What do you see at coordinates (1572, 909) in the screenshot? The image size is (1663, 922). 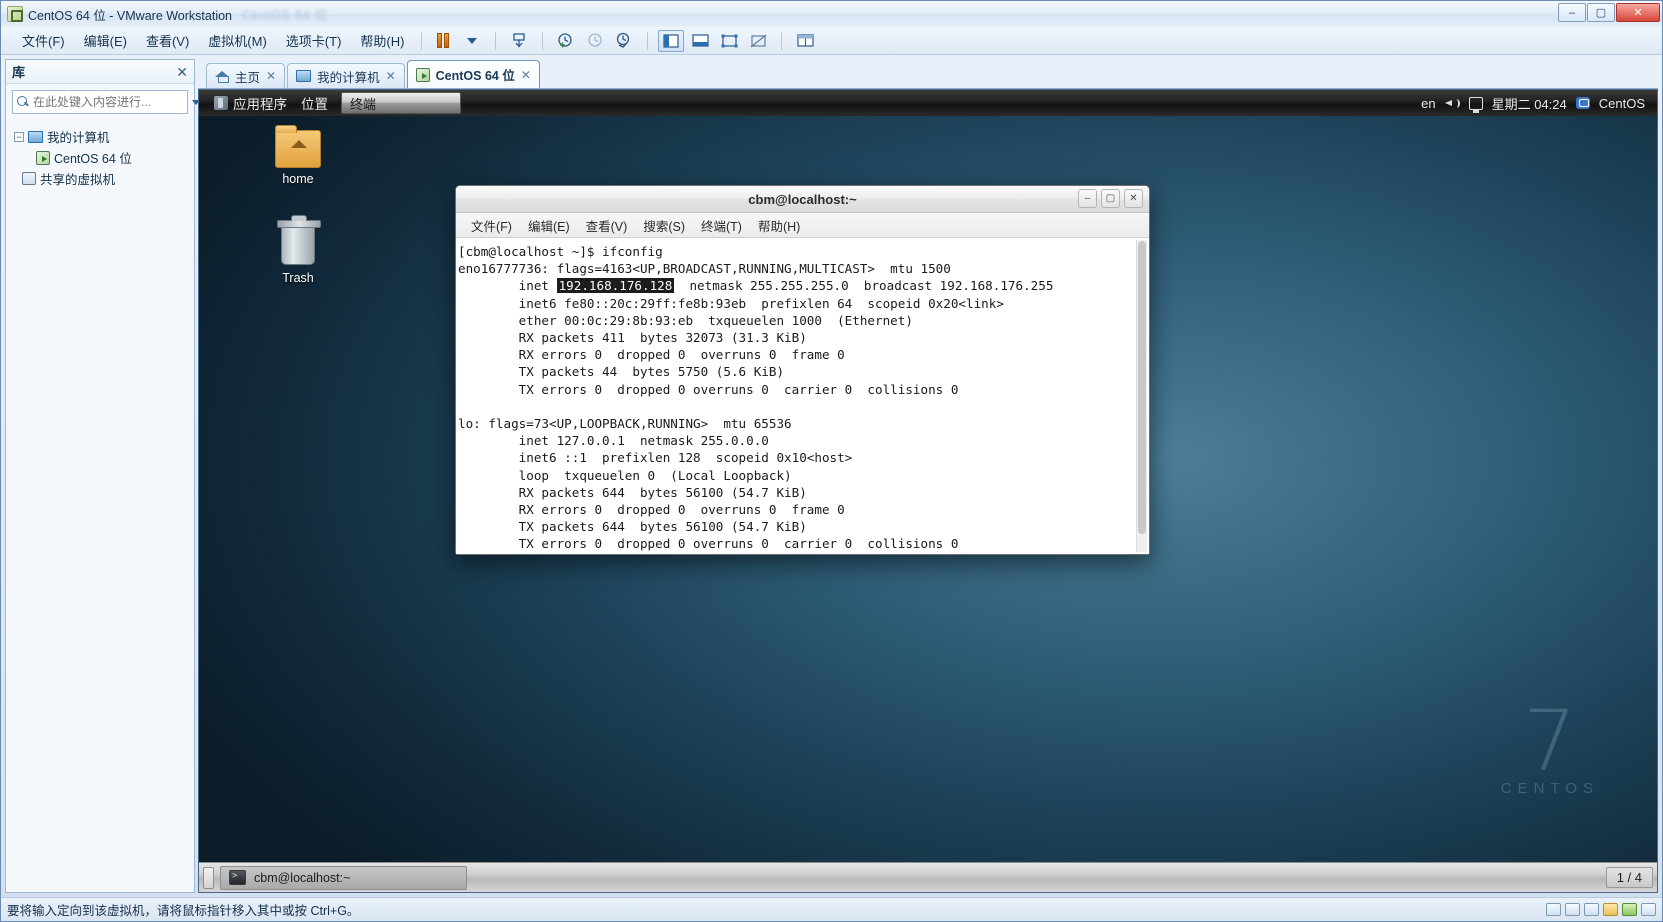 I see `network-status-icon` at bounding box center [1572, 909].